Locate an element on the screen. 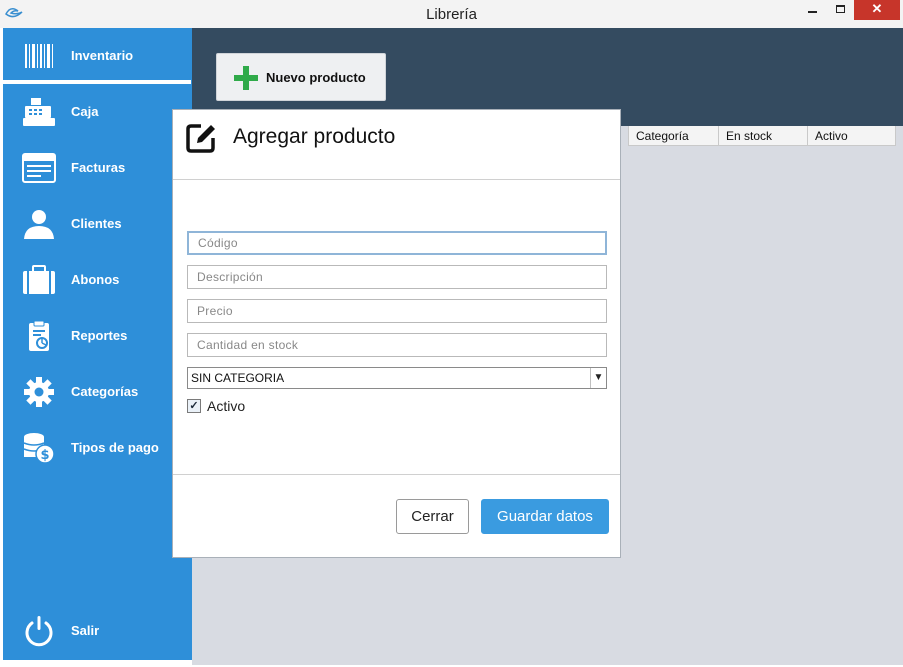  window-titlebar: Librería ✕ is located at coordinates (451, 14).